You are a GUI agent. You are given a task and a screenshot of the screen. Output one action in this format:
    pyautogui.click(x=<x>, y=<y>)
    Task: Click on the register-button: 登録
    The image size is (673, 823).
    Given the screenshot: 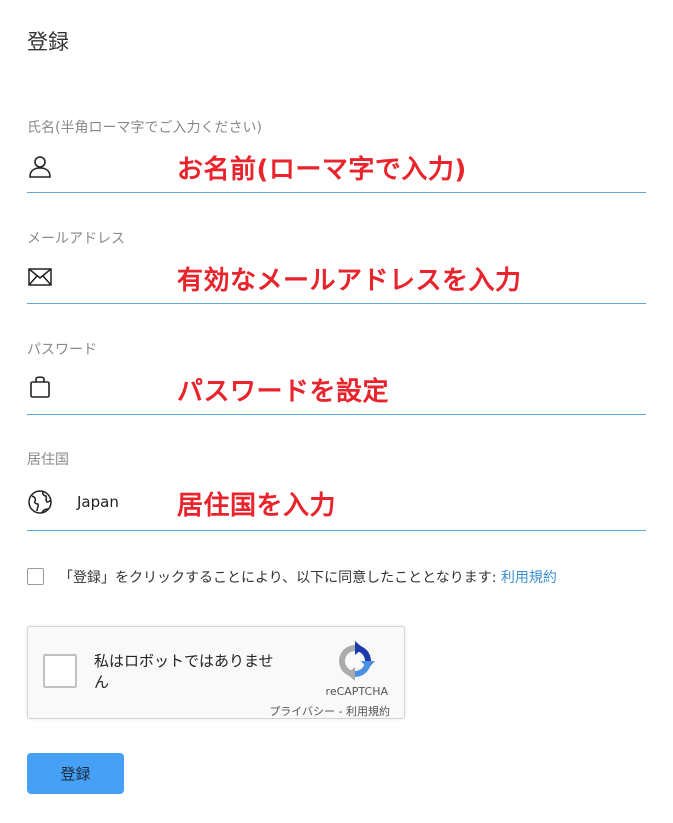 What is the action you would take?
    pyautogui.click(x=75, y=773)
    